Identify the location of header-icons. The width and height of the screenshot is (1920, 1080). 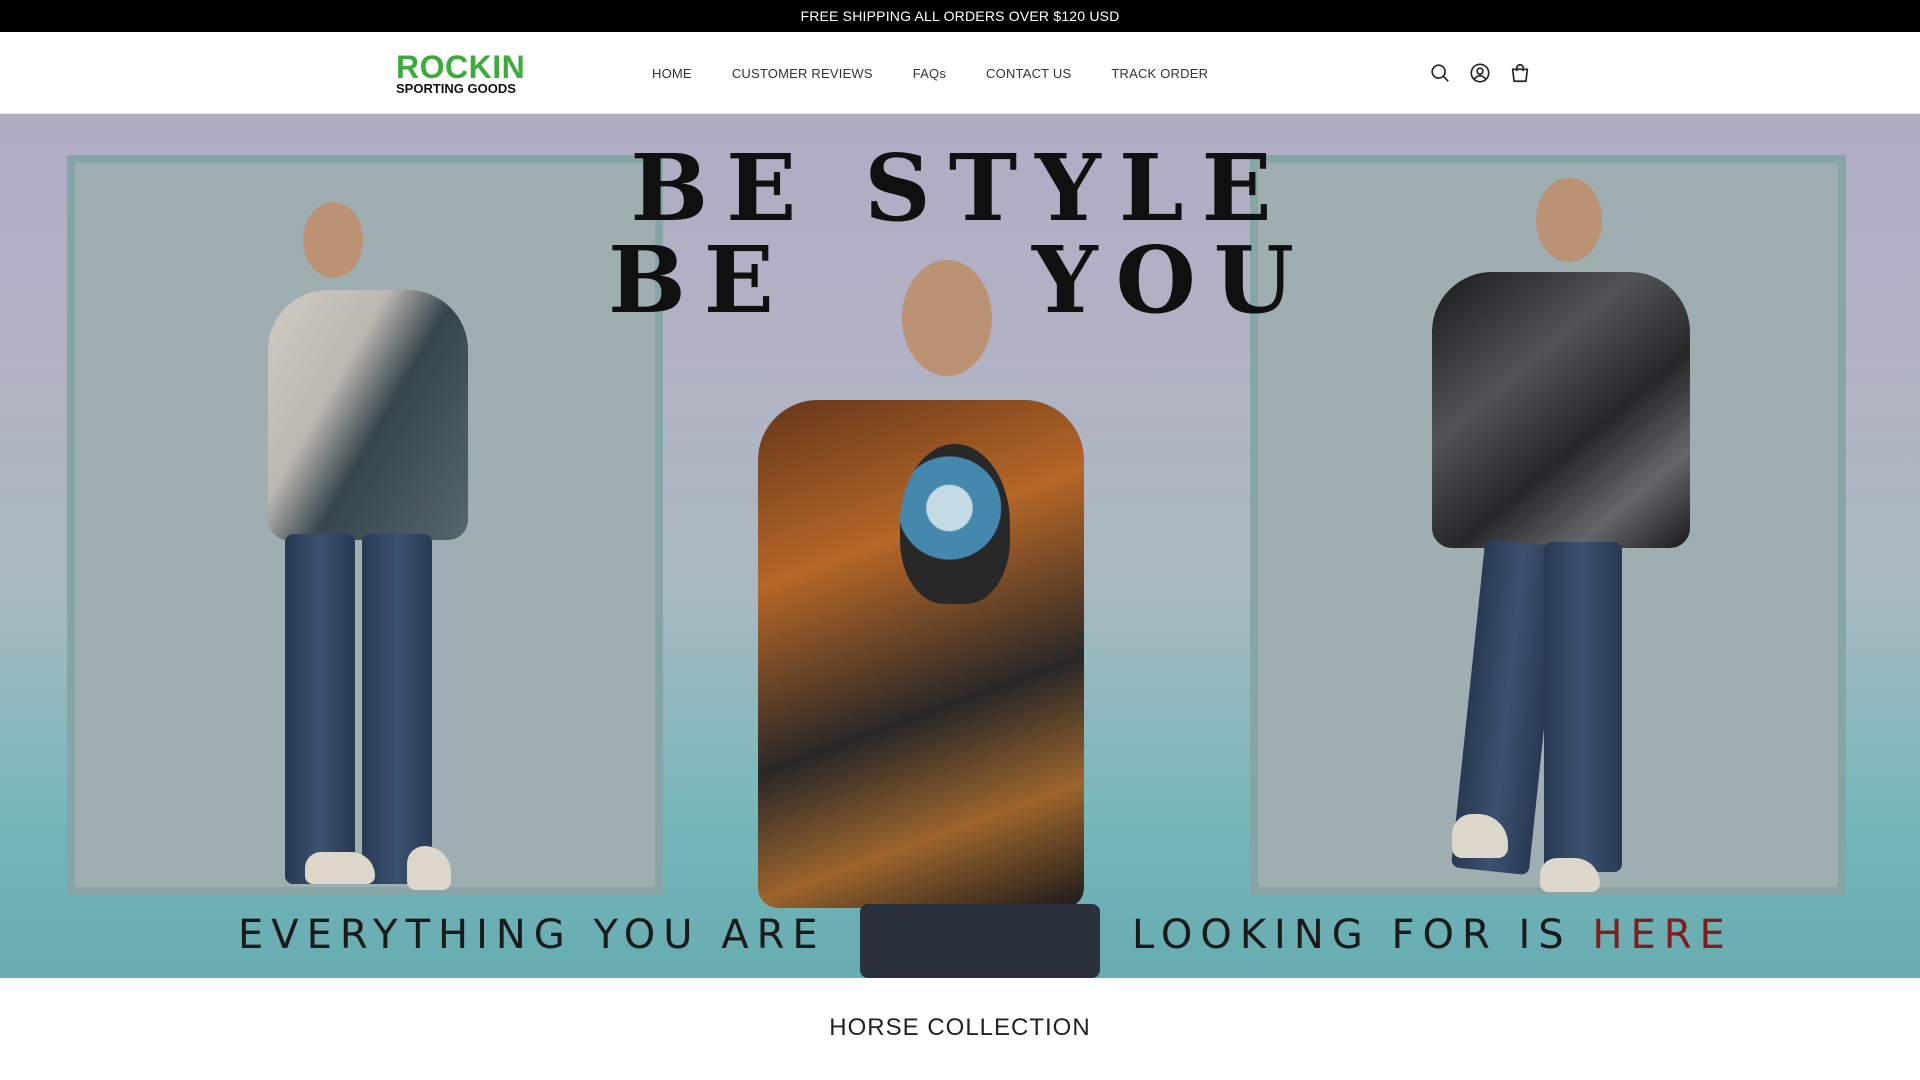
(1480, 73).